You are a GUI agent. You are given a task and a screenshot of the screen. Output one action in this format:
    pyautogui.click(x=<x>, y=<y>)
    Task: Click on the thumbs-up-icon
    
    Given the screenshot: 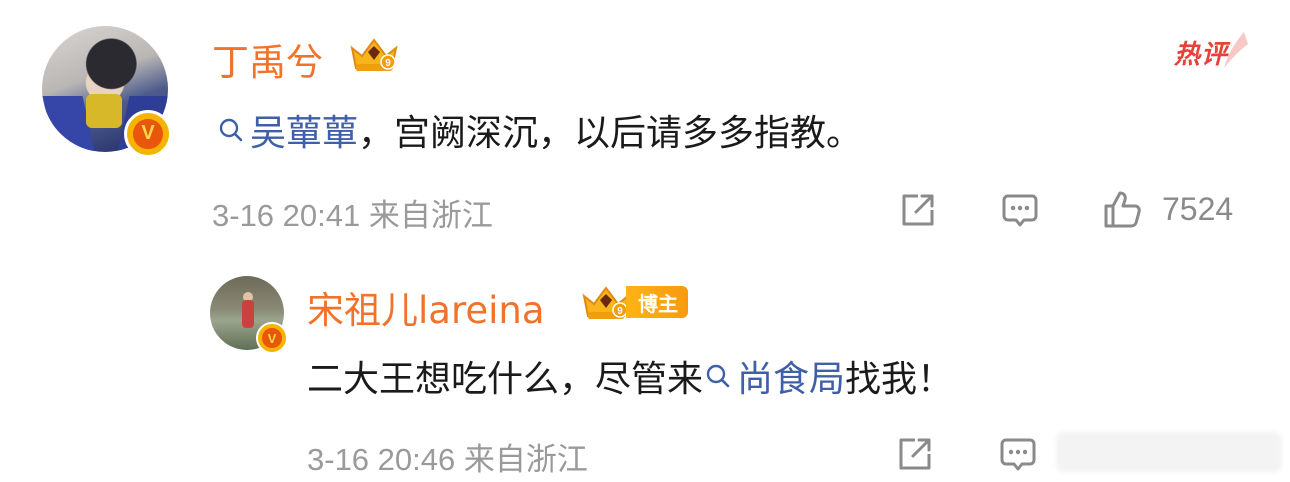 What is the action you would take?
    pyautogui.click(x=1122, y=210)
    